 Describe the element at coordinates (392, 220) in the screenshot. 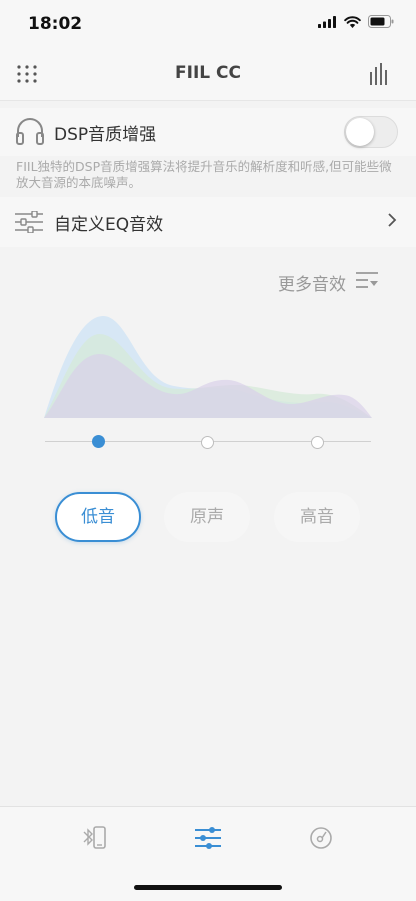

I see `chevron-right-icon` at that location.